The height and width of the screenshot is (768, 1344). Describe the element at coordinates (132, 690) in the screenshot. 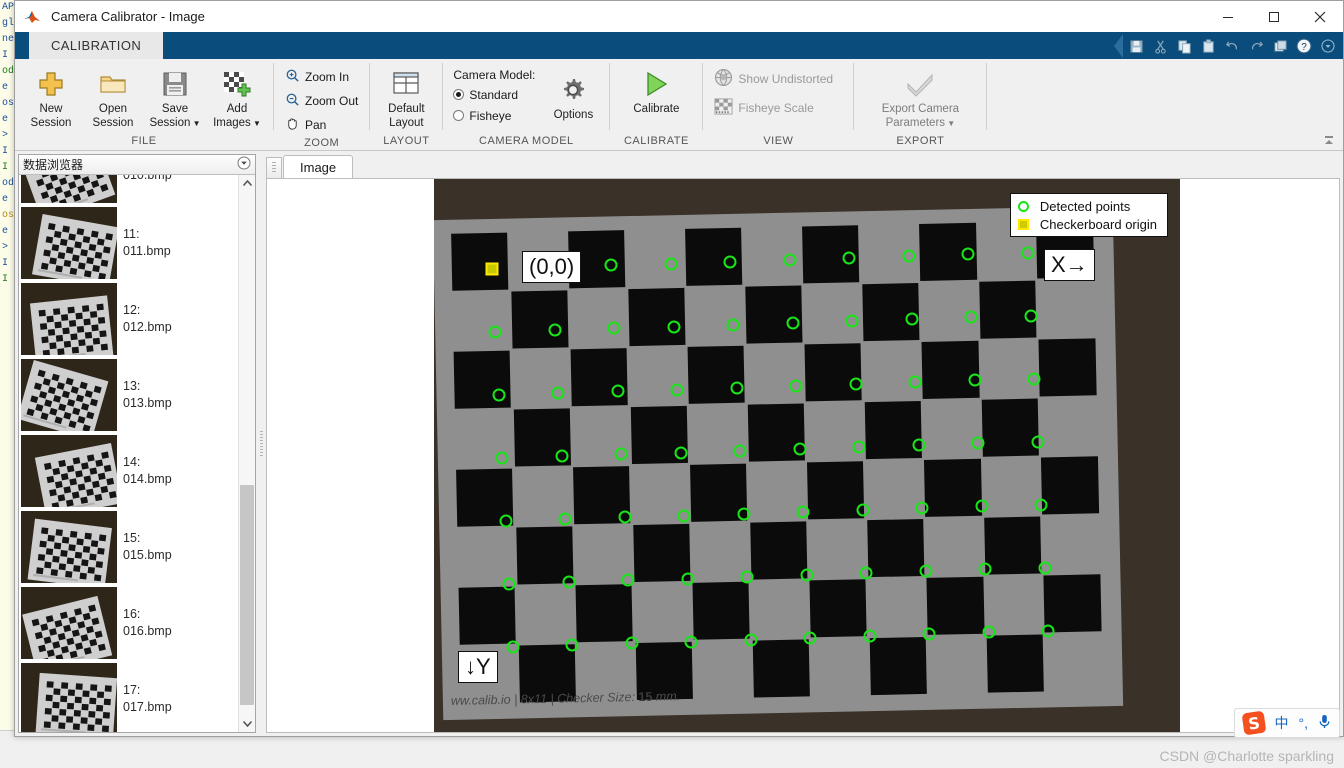

I see `list-item-index: 17:` at that location.